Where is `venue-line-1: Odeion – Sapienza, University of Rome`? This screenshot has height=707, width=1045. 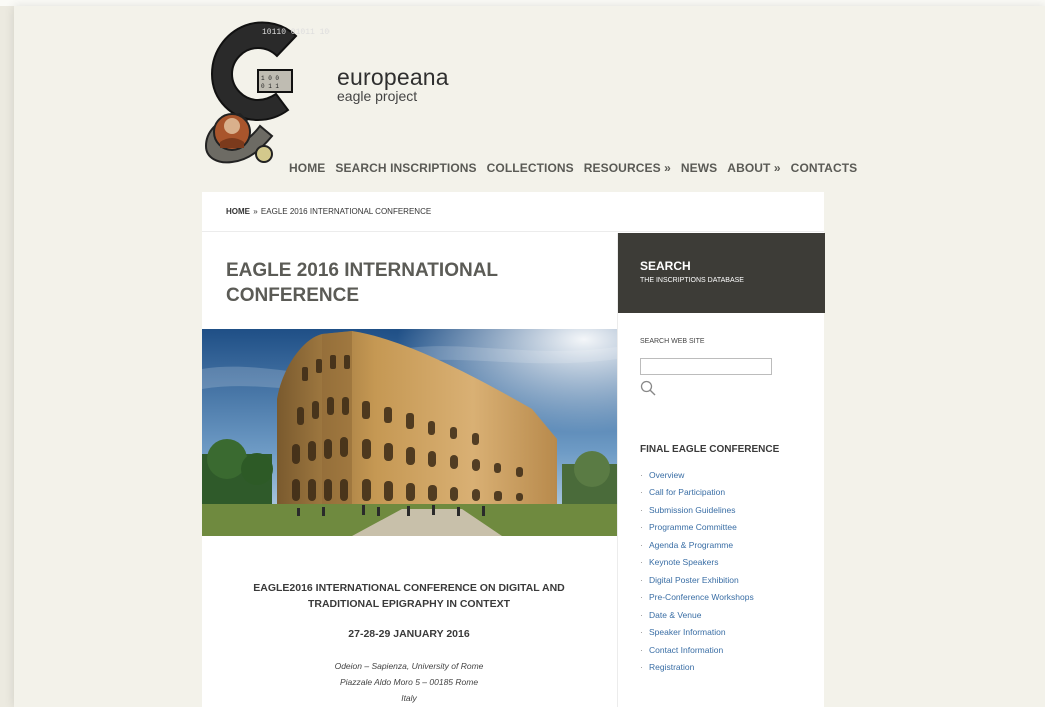 venue-line-1: Odeion – Sapienza, University of Rome is located at coordinates (409, 666).